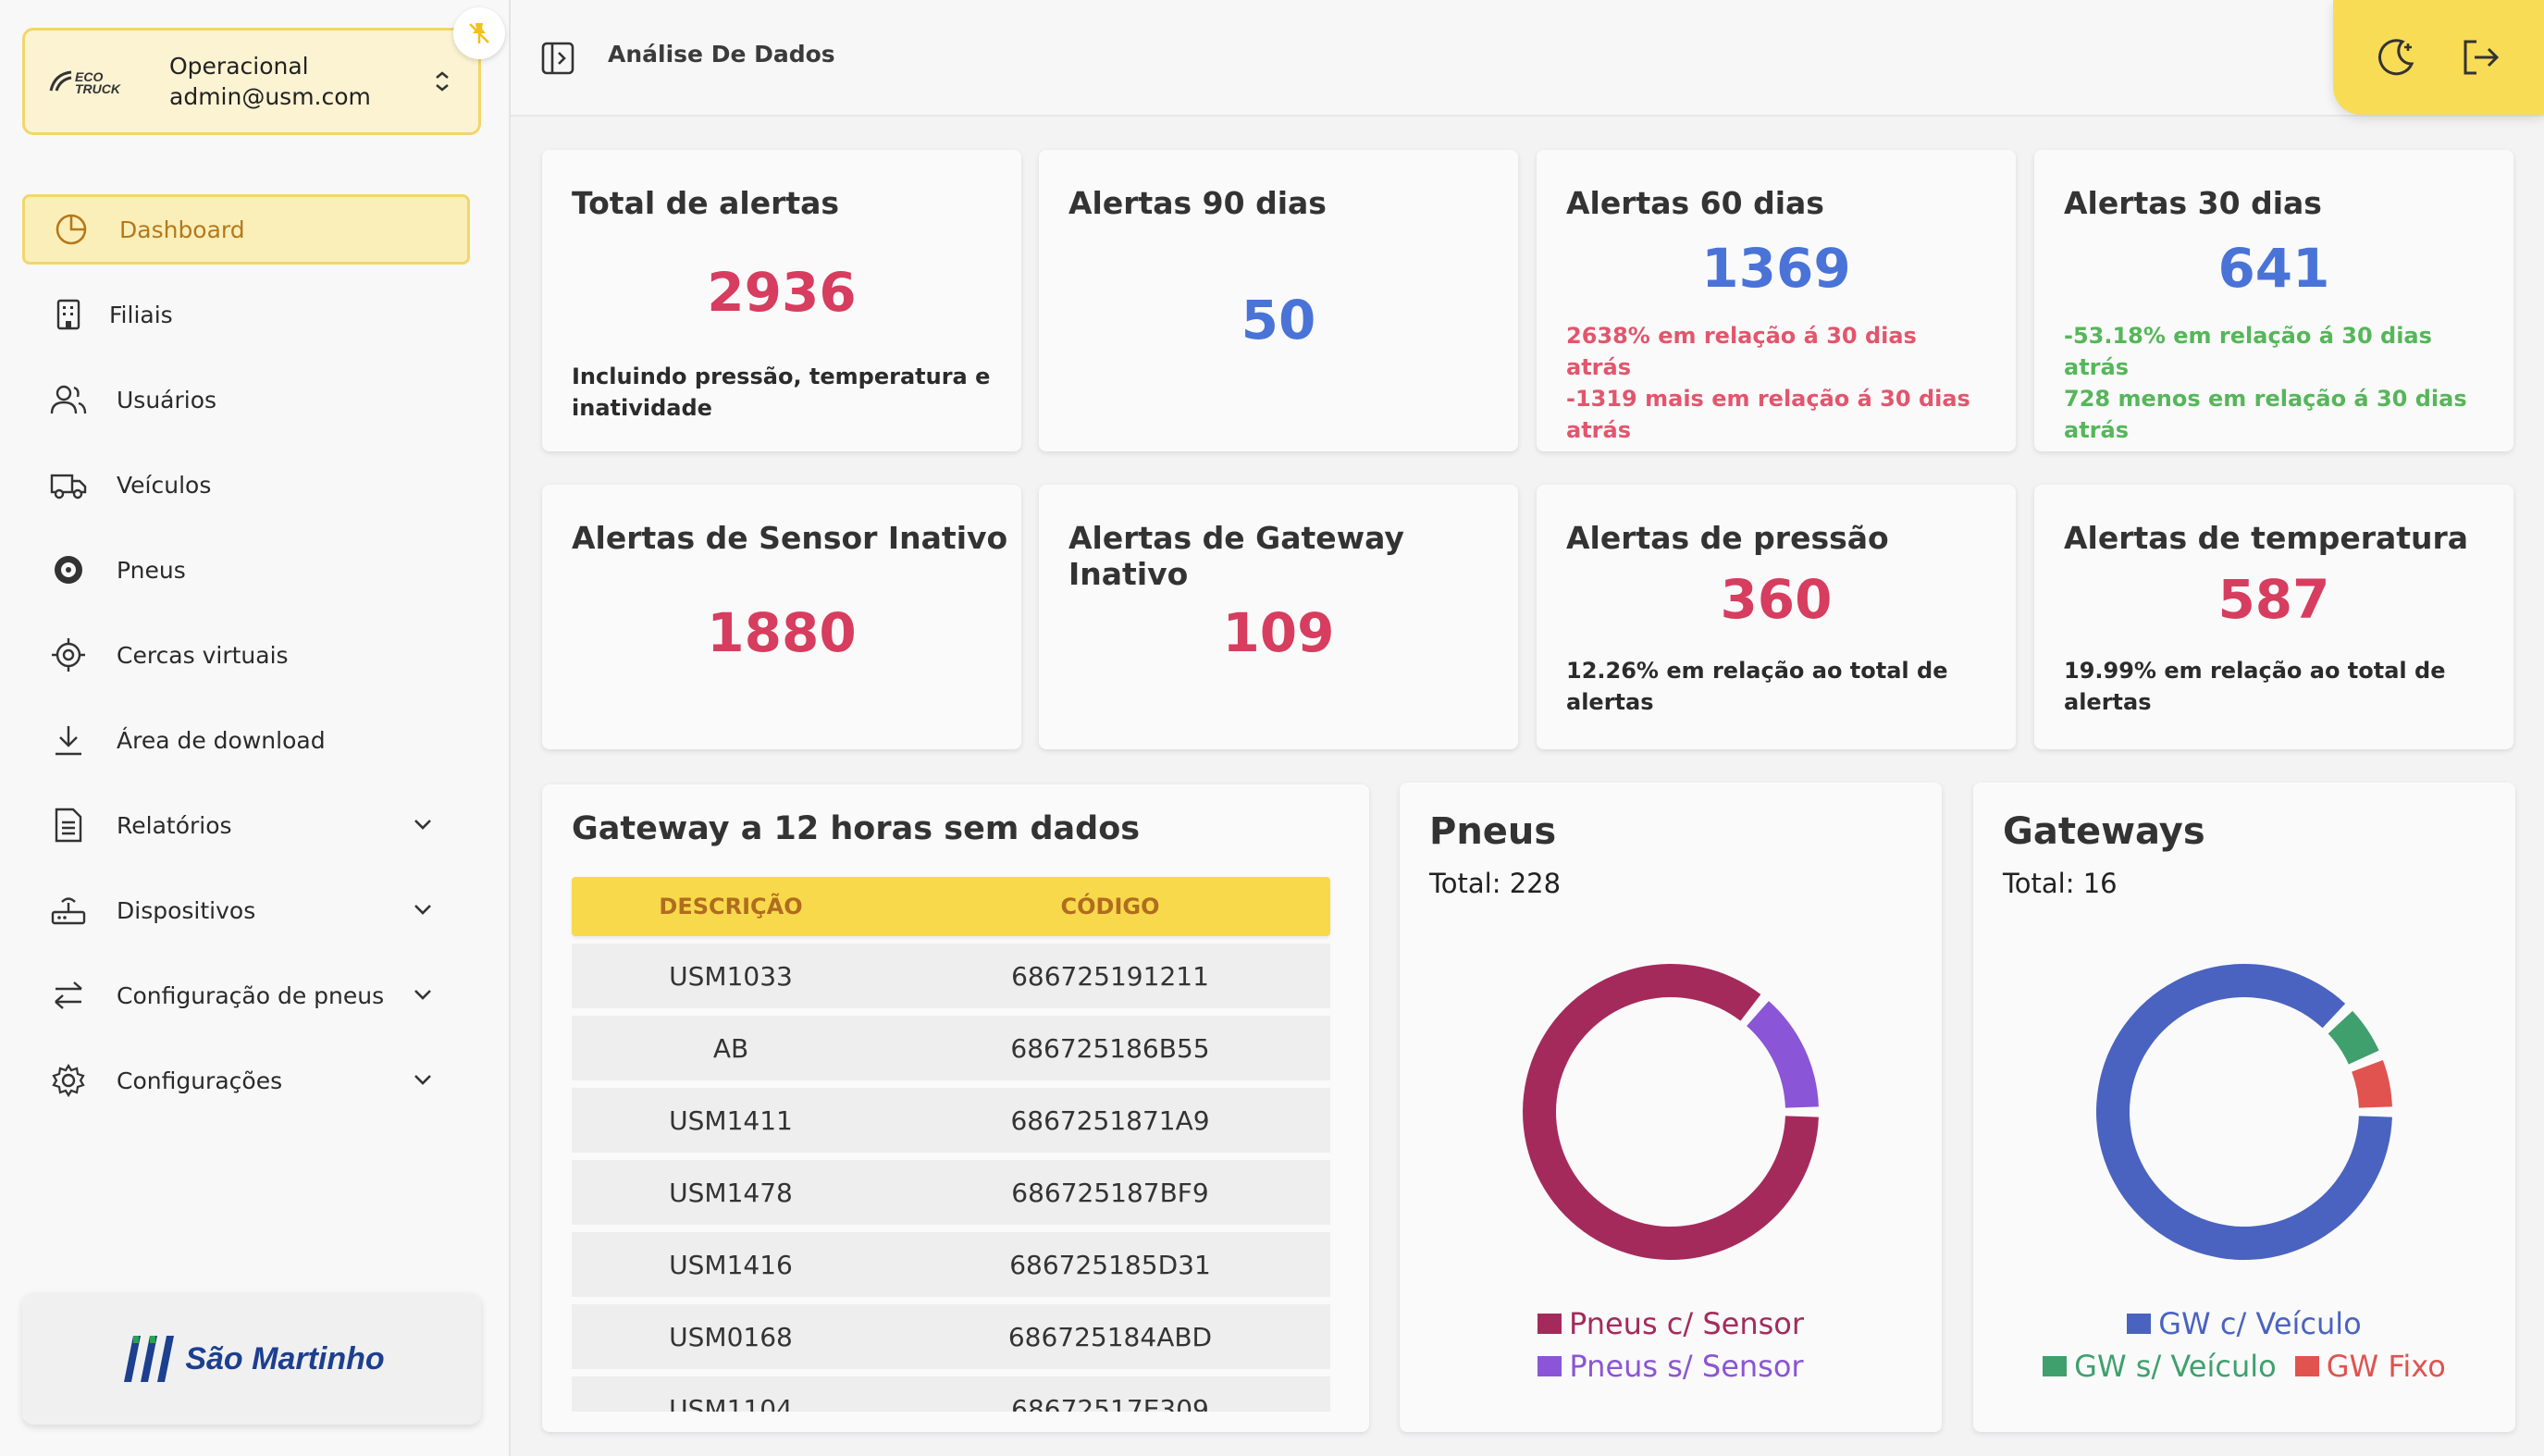 This screenshot has height=1456, width=2544. I want to click on topbar: Análise De Dados, so click(1527, 58).